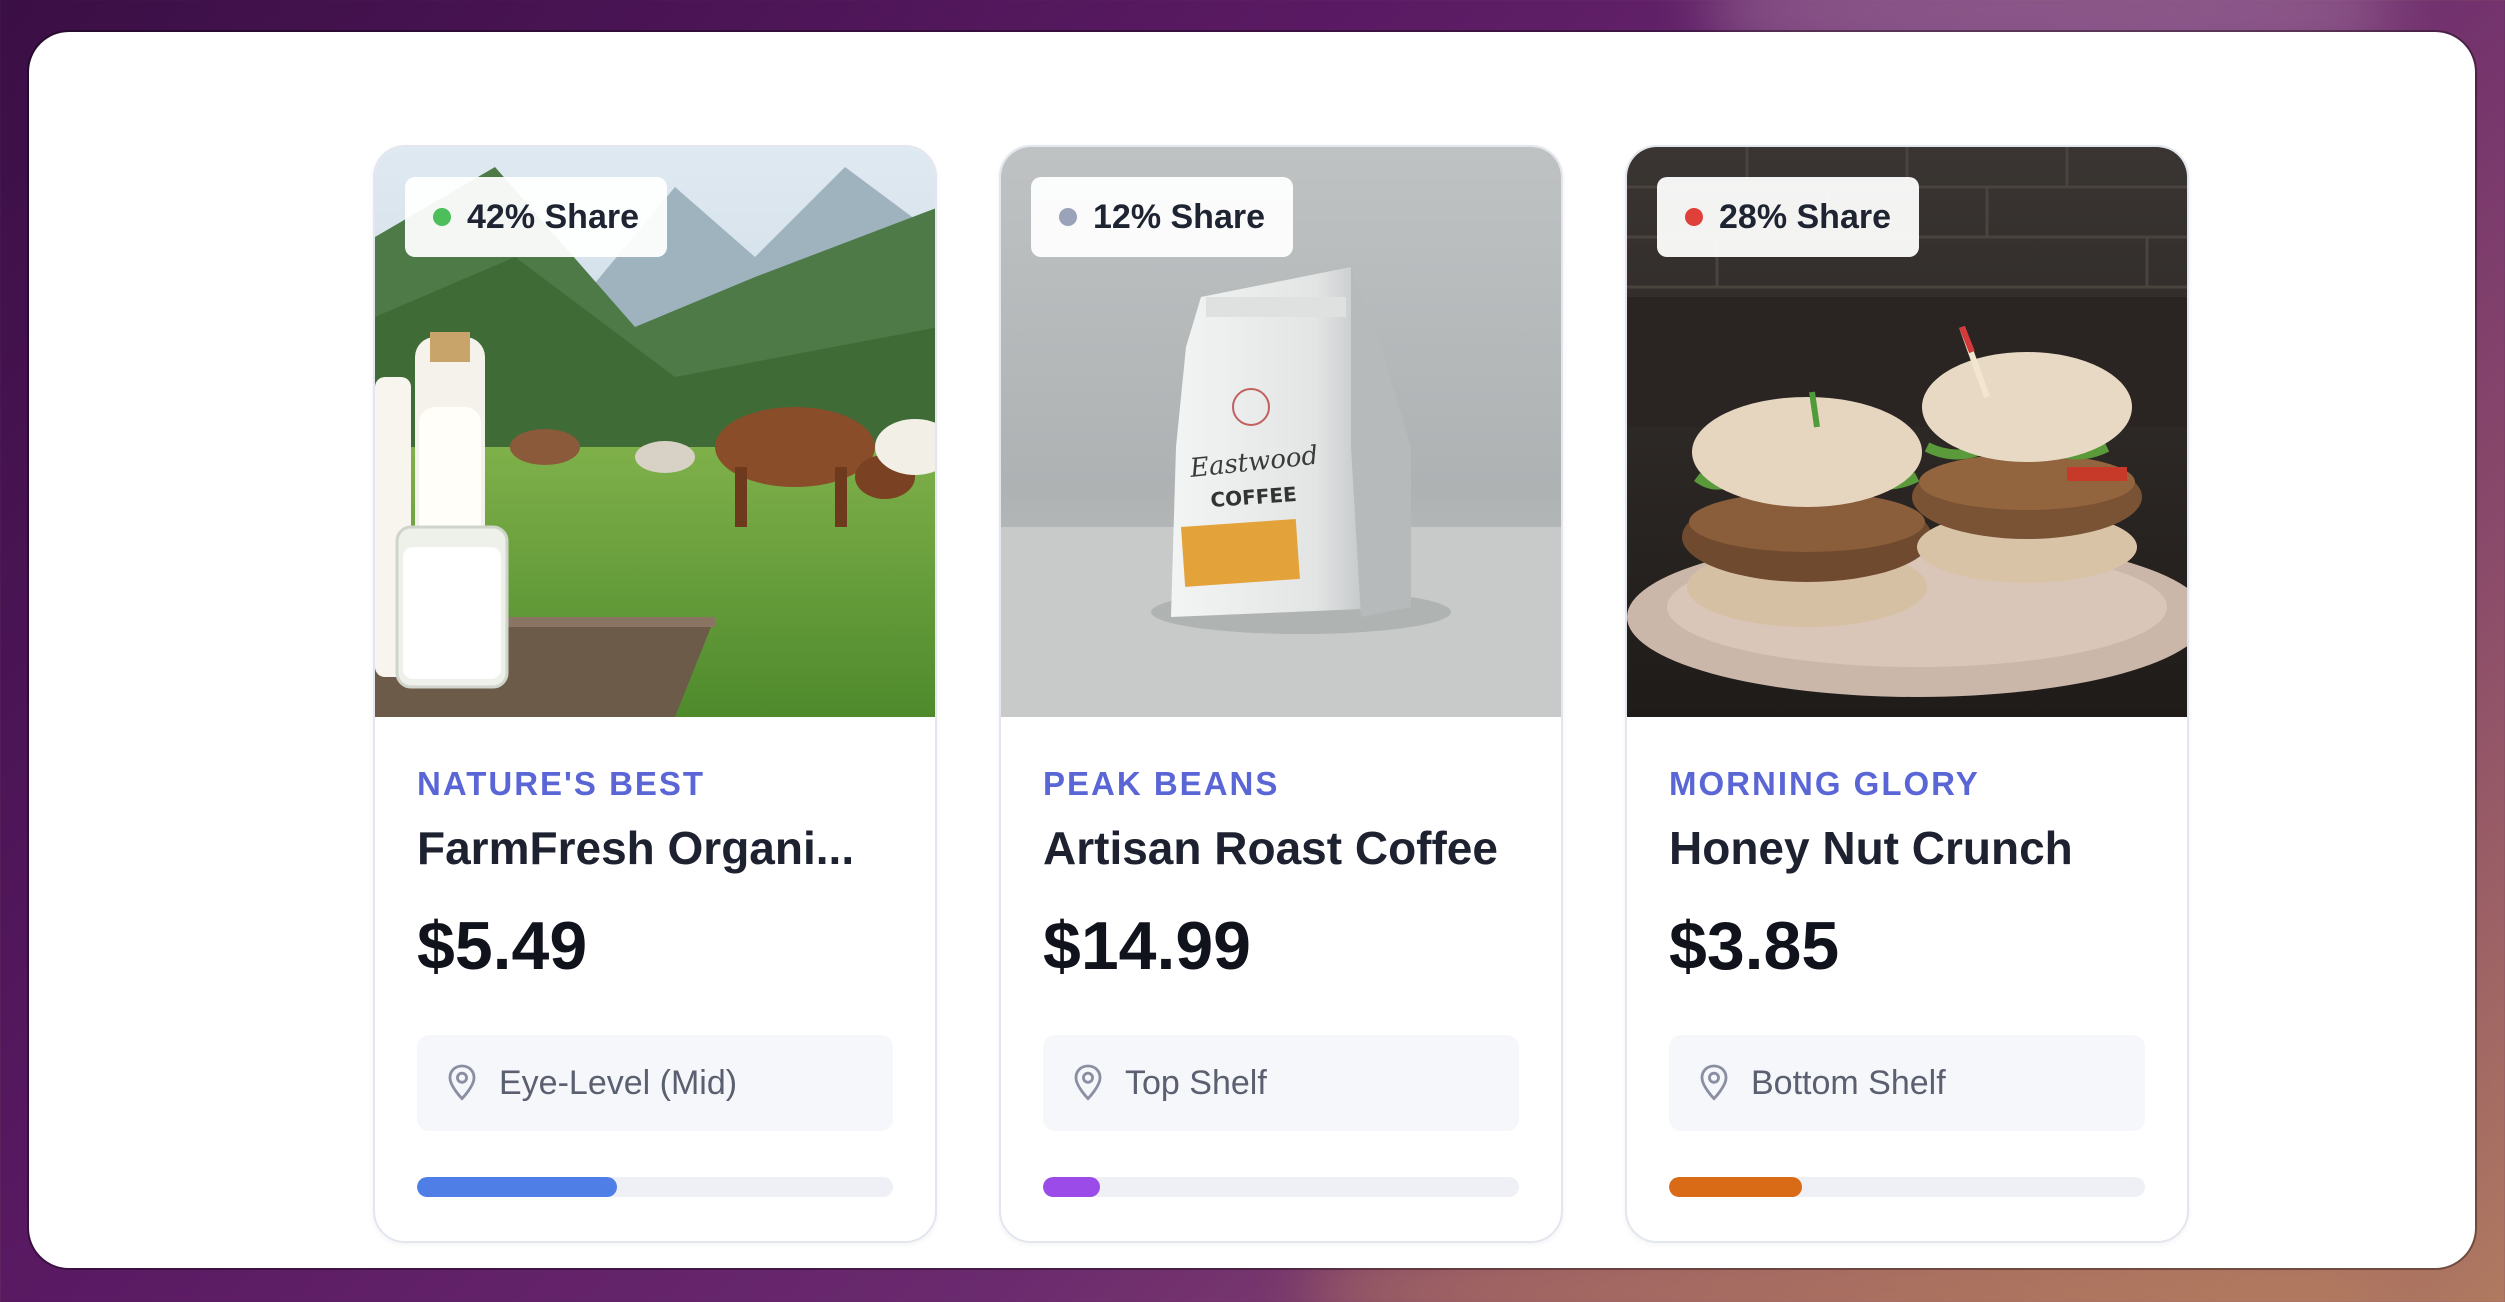 The height and width of the screenshot is (1302, 2505). I want to click on share-badge: 12% Share, so click(1162, 217).